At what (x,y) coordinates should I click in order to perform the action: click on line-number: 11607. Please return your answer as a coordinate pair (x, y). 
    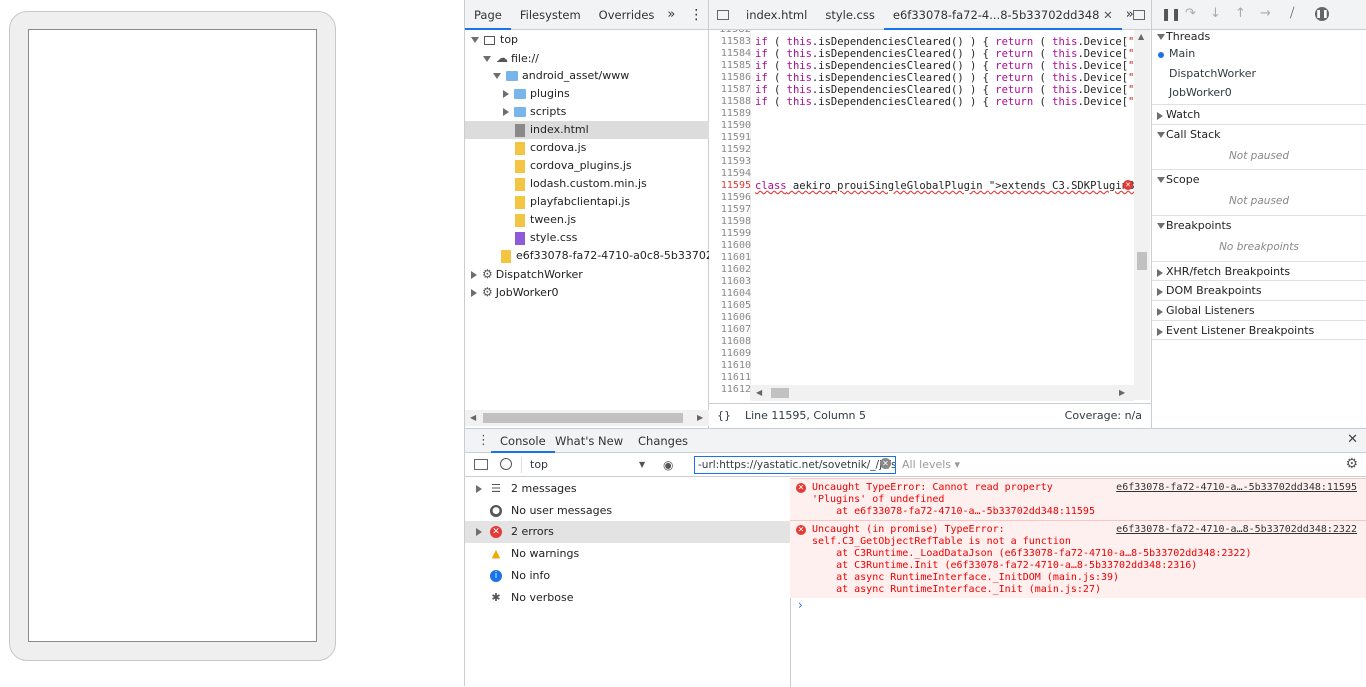
    Looking at the image, I should click on (730, 330).